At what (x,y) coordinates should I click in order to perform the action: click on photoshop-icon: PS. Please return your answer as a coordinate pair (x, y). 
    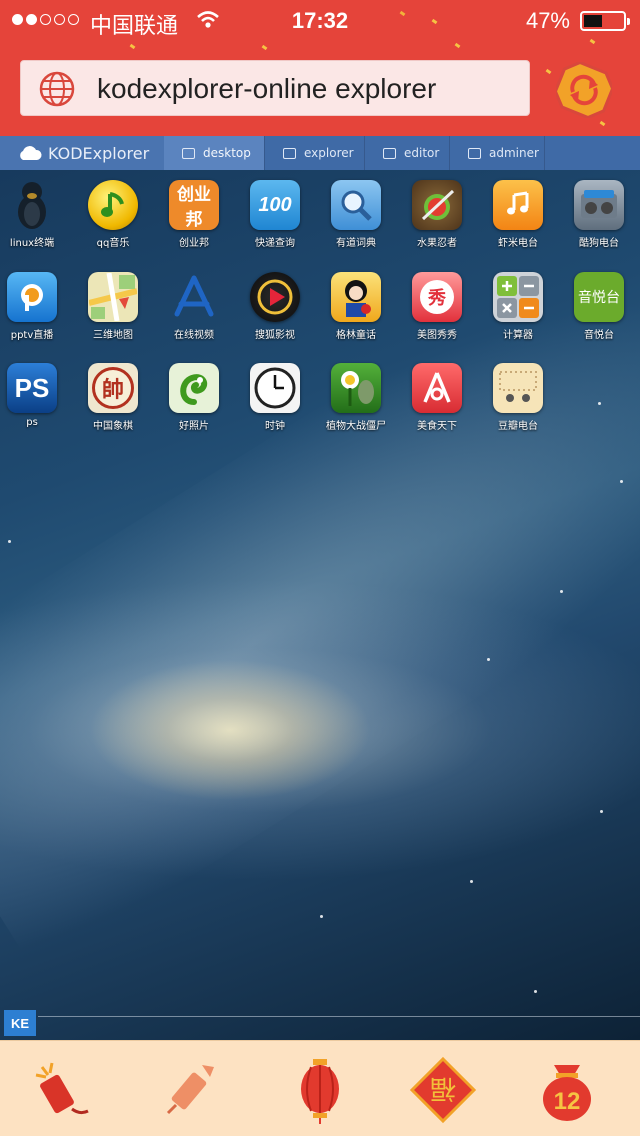
    Looking at the image, I should click on (32, 388).